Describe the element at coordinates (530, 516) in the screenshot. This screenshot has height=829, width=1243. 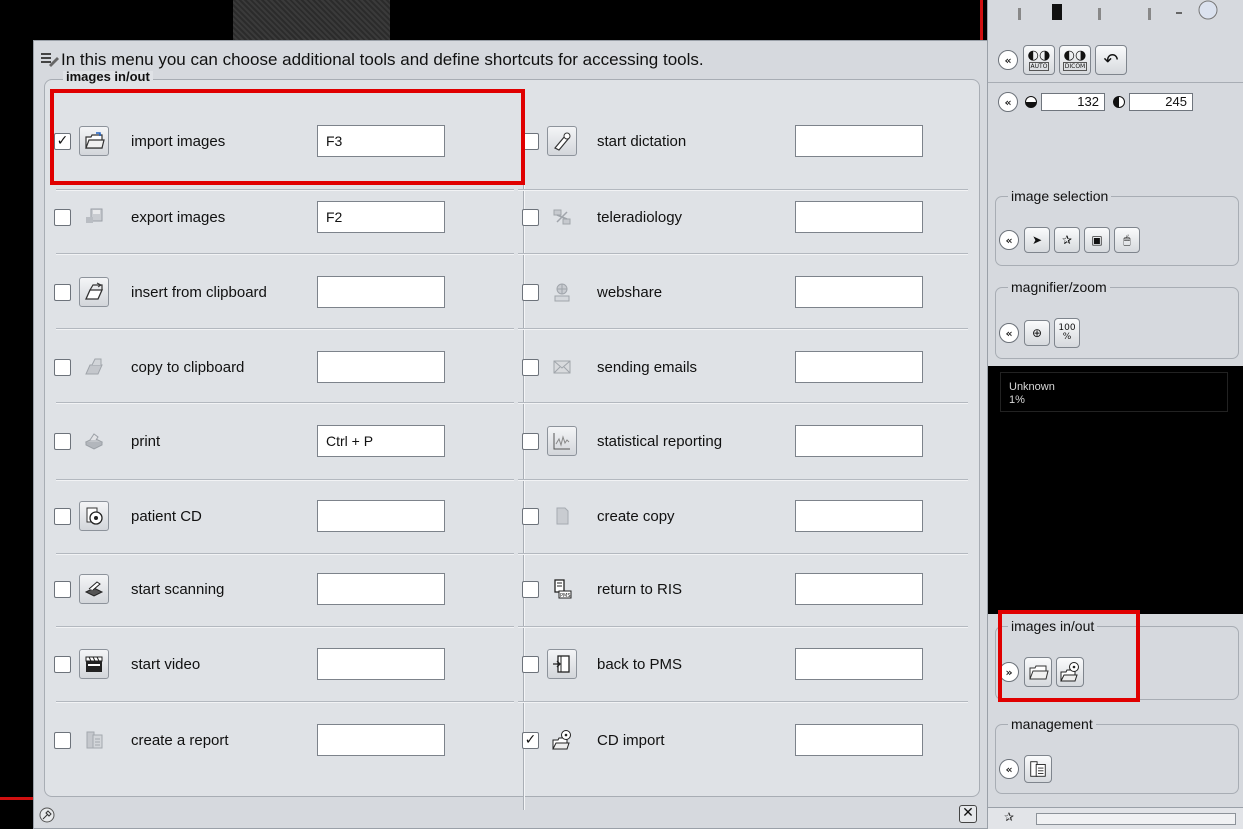
I see `create-copy-checkbox` at that location.